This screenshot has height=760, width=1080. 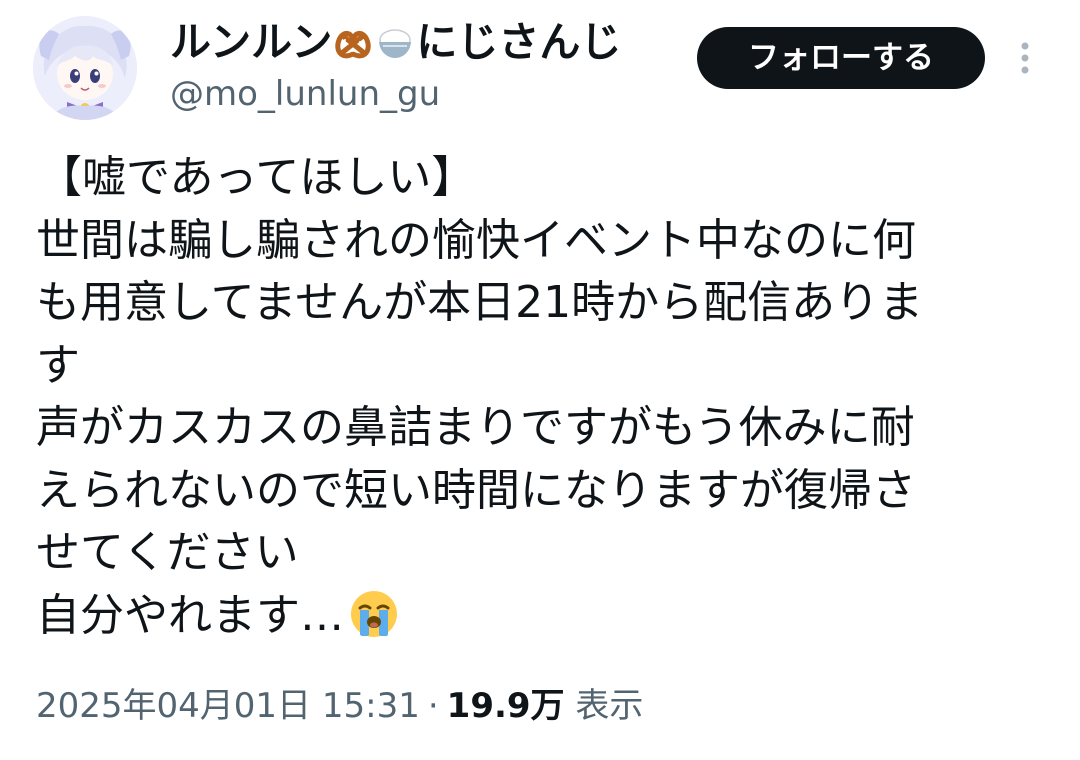 What do you see at coordinates (305, 94) in the screenshot?
I see `user-handle: @mo_lunlun_gu` at bounding box center [305, 94].